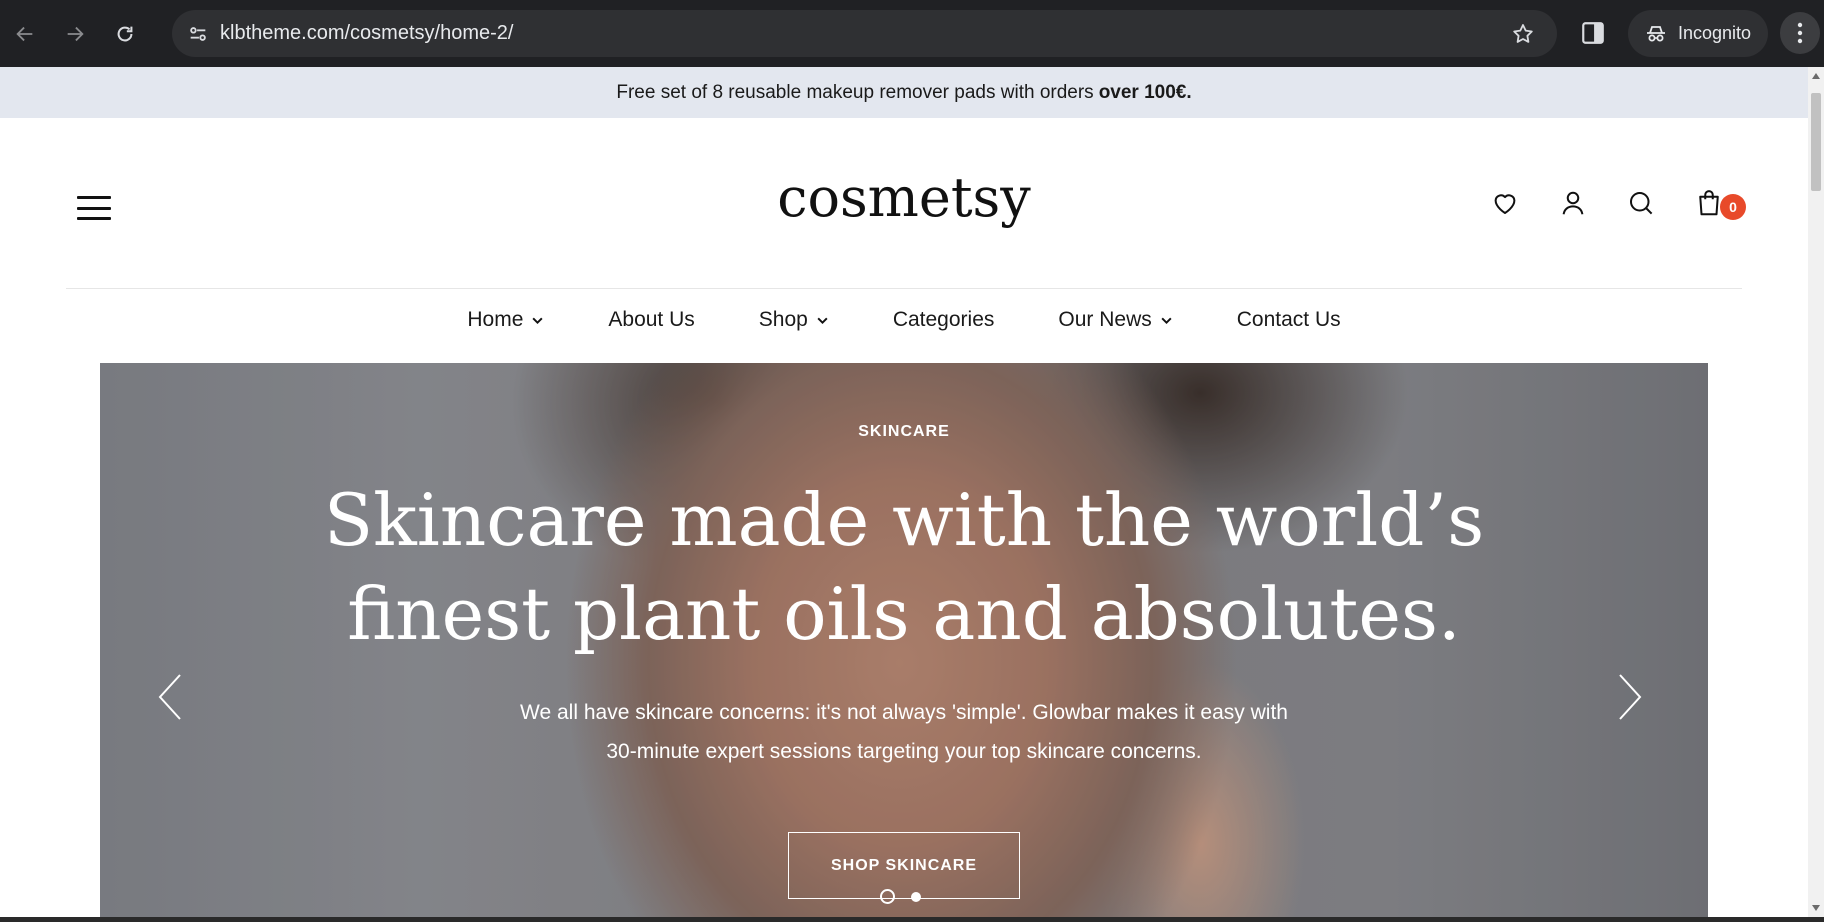 This screenshot has height=922, width=1824. I want to click on nav-item-home: Home, so click(505, 320).